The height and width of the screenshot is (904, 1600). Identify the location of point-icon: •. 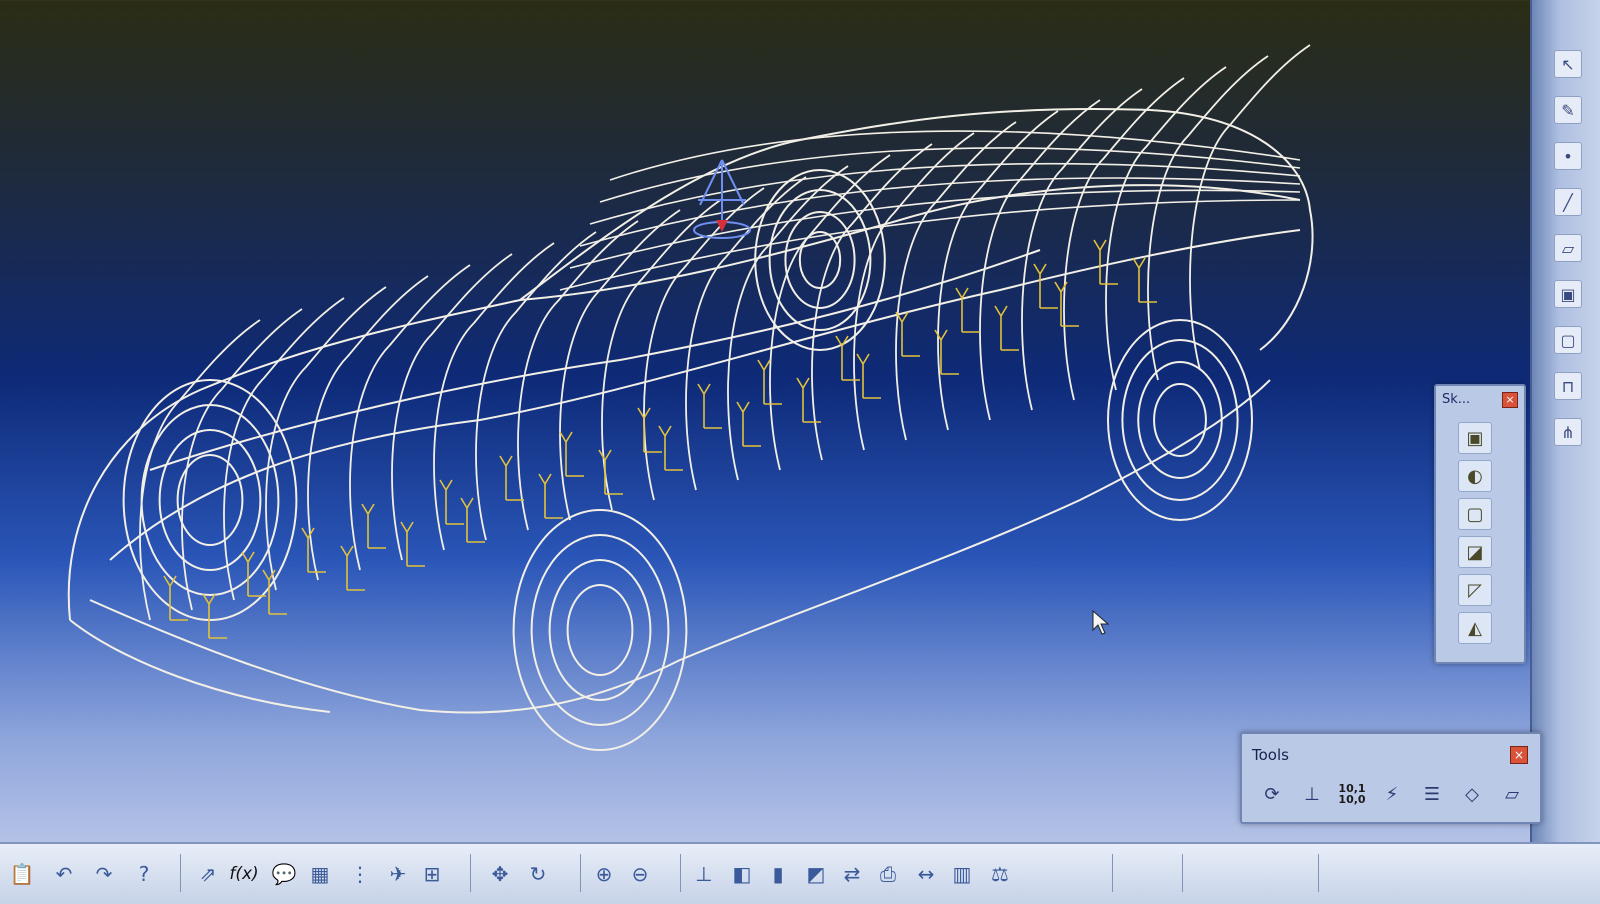
(1568, 156).